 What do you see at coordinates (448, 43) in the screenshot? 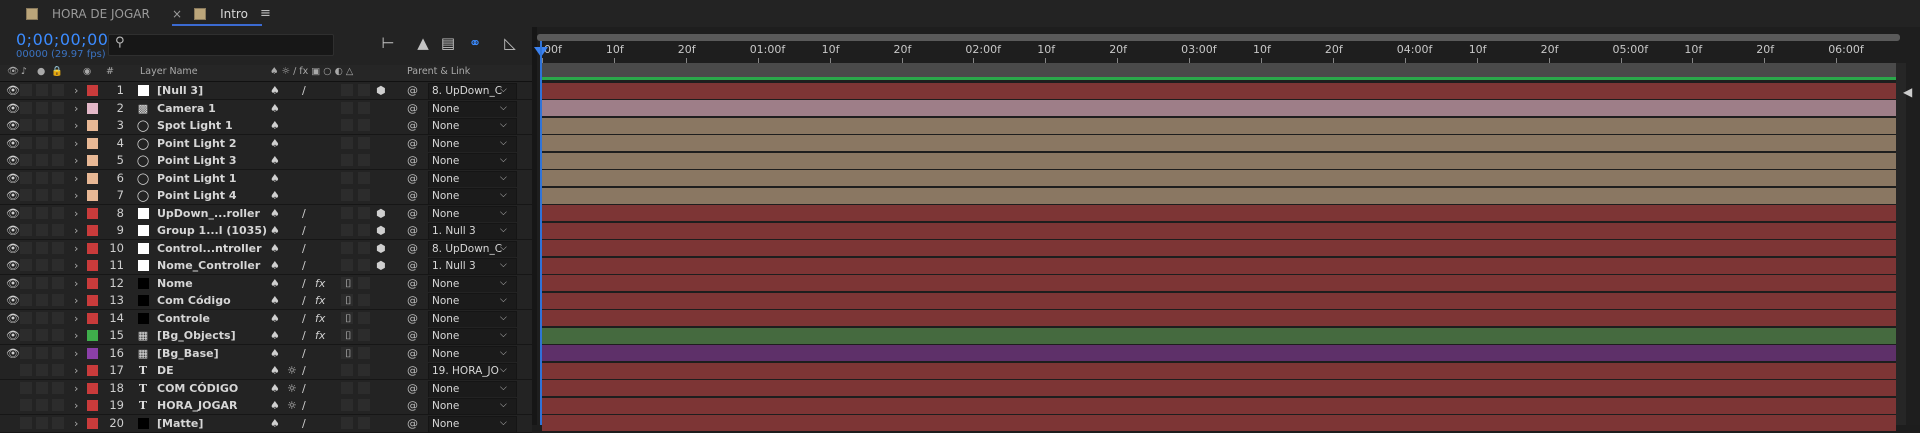
I see `shy-layers-icon: ▤` at bounding box center [448, 43].